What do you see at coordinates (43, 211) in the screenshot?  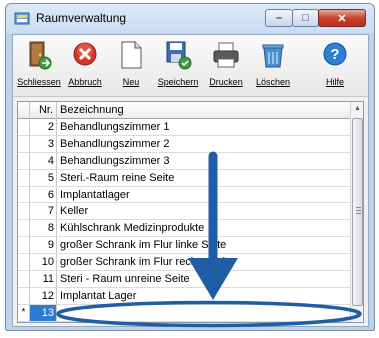 I see `cell-nr: 7` at bounding box center [43, 211].